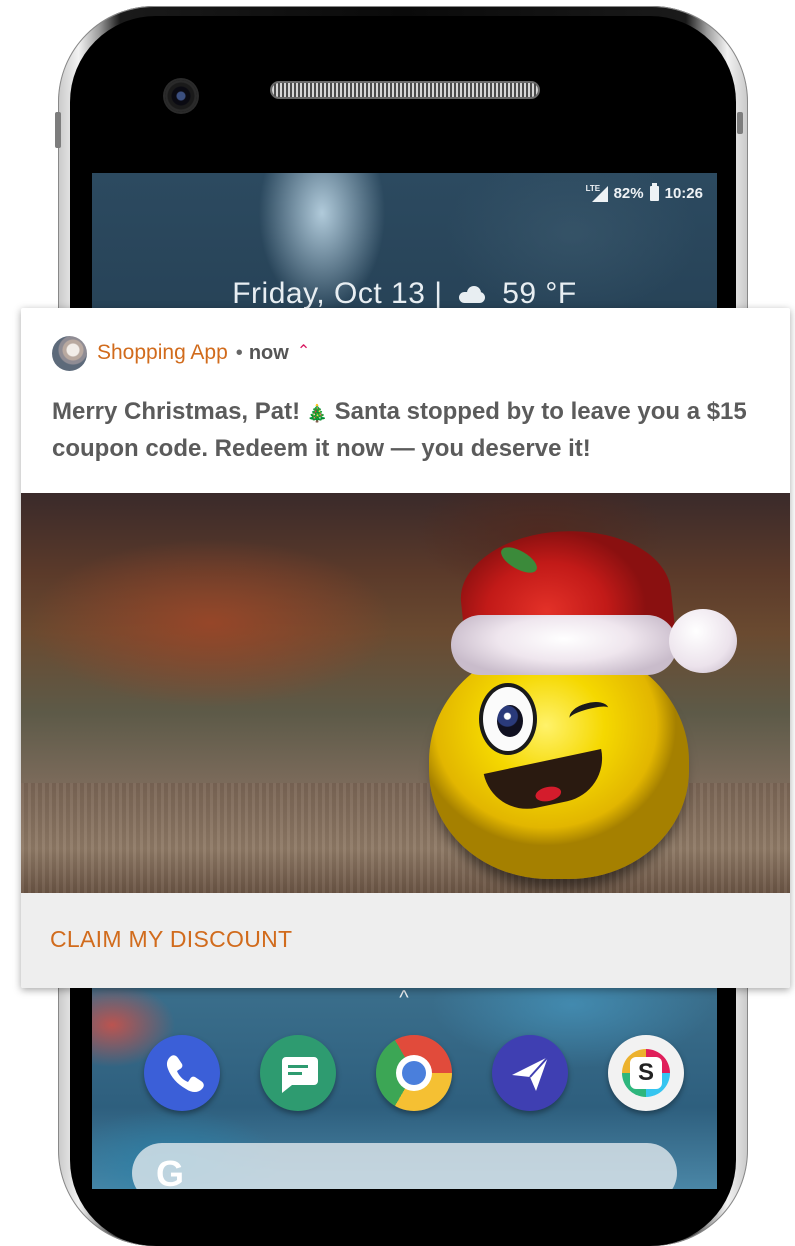 This screenshot has height=1246, width=795. What do you see at coordinates (58, 130) in the screenshot?
I see `side-button-left` at bounding box center [58, 130].